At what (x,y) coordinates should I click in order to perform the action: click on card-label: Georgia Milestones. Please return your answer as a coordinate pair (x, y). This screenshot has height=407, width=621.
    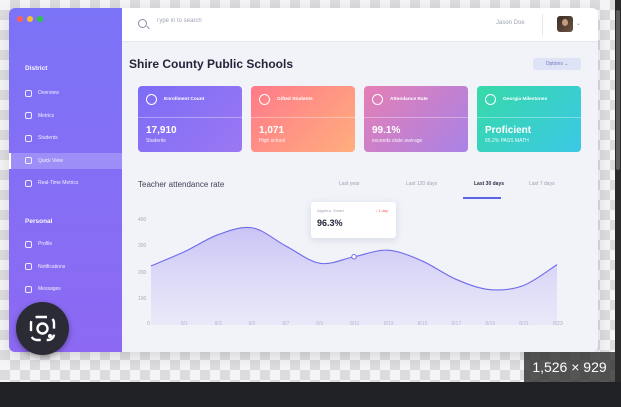
    Looking at the image, I should click on (525, 99).